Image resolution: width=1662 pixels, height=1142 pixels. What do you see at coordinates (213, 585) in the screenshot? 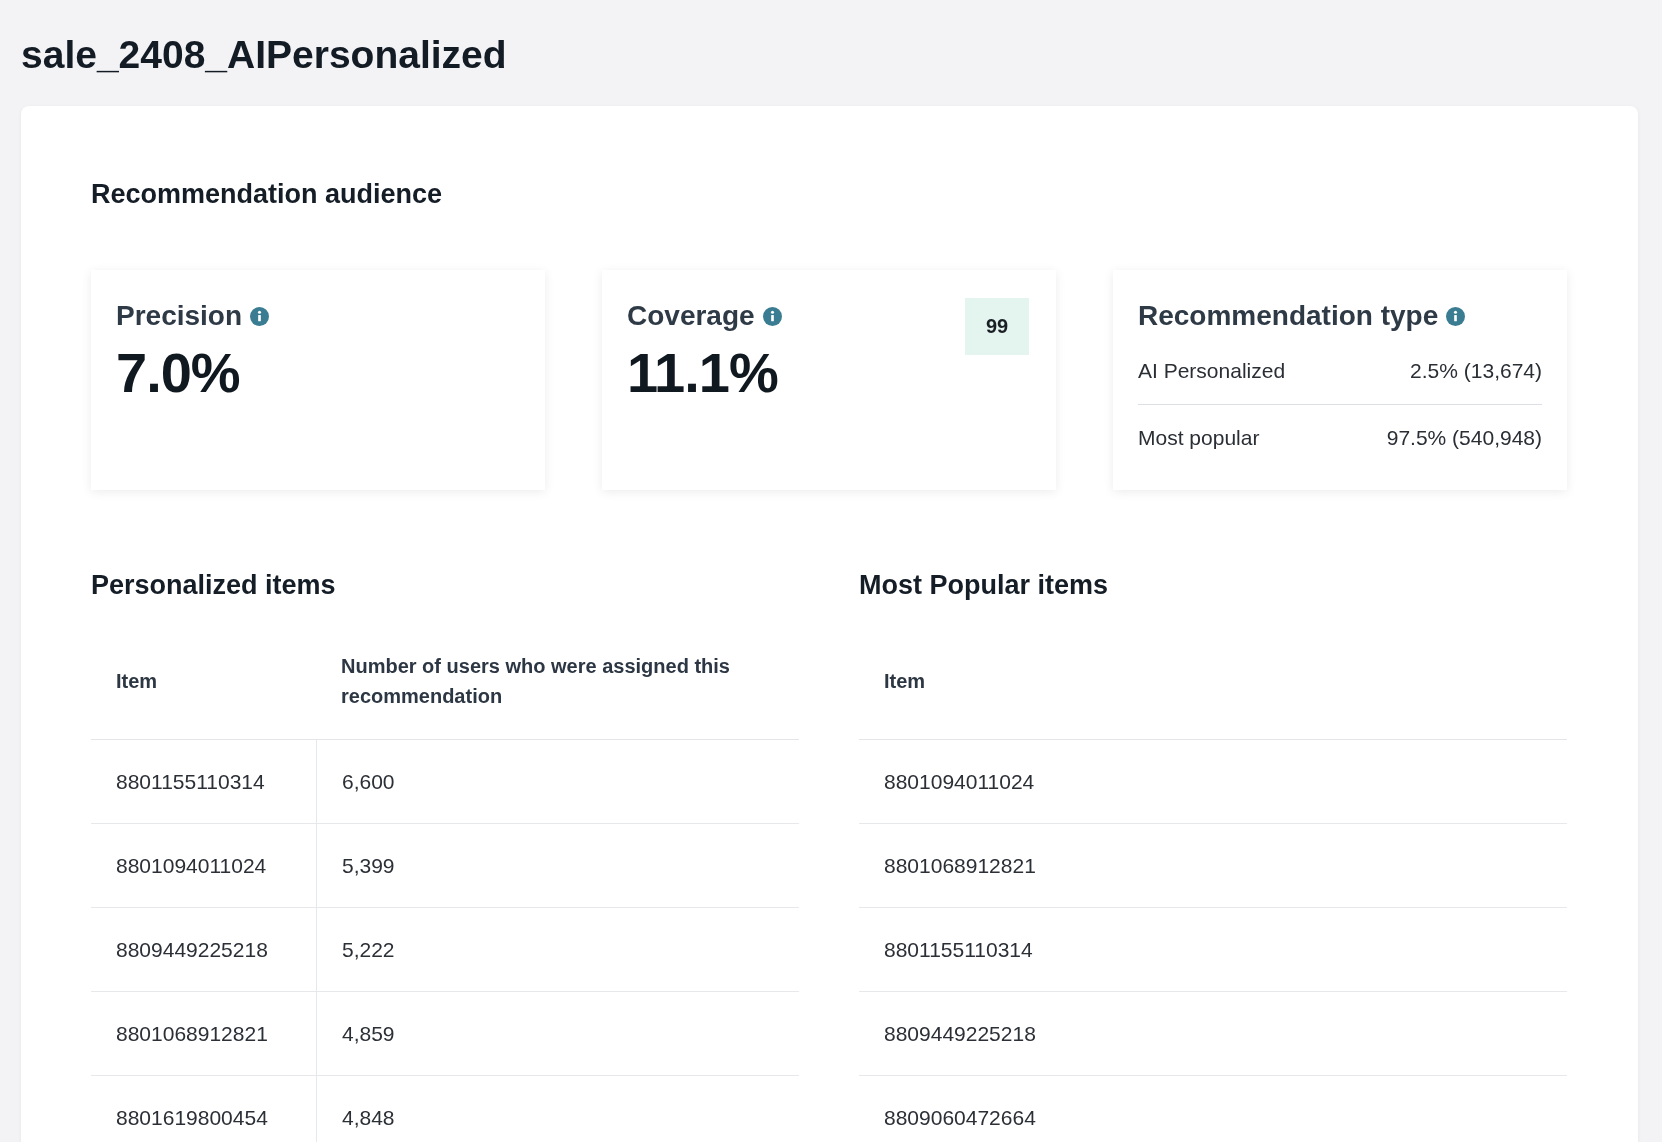
I see `section-heading: Personalized items` at bounding box center [213, 585].